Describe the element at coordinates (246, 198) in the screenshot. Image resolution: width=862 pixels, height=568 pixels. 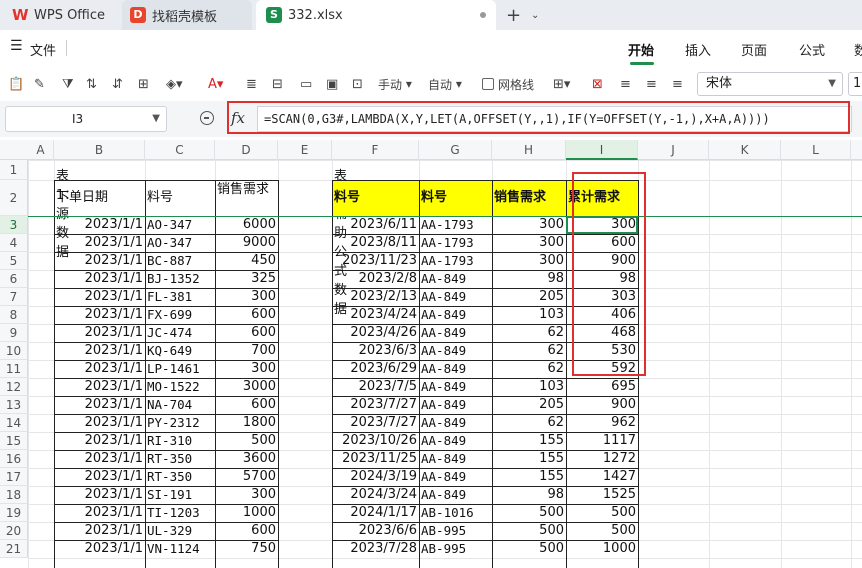
I see `table1-header-cell: 销售需求` at that location.